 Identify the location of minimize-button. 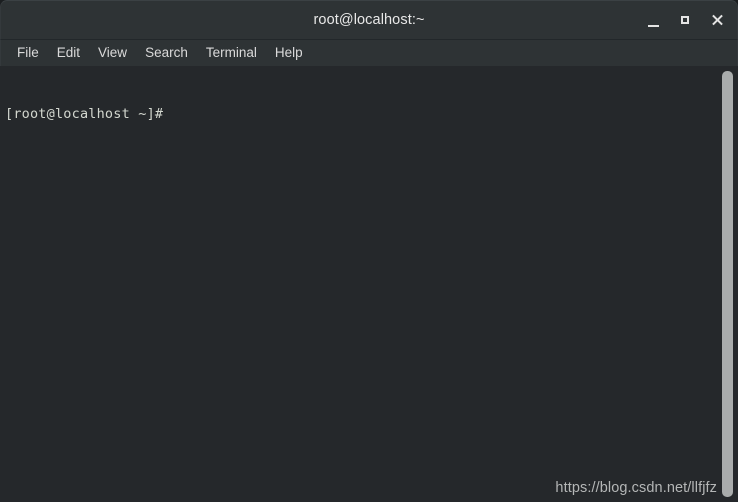
(653, 20).